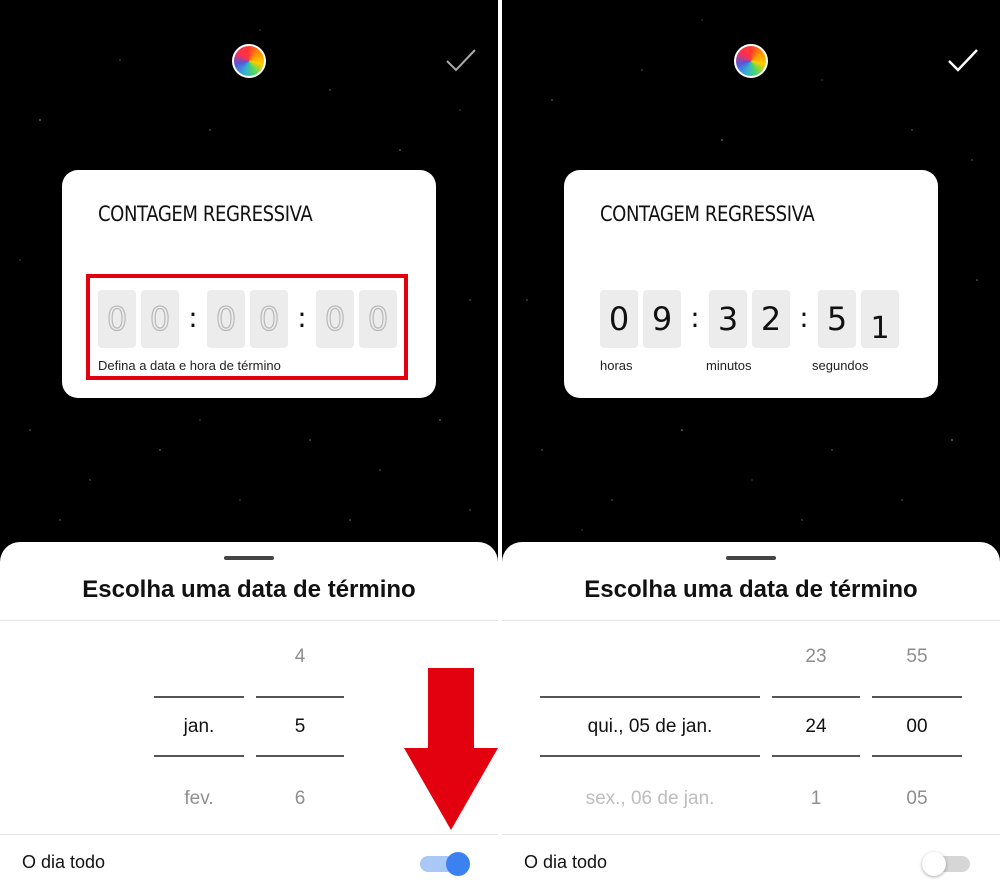  What do you see at coordinates (816, 656) in the screenshot?
I see `hour-prev: 23` at bounding box center [816, 656].